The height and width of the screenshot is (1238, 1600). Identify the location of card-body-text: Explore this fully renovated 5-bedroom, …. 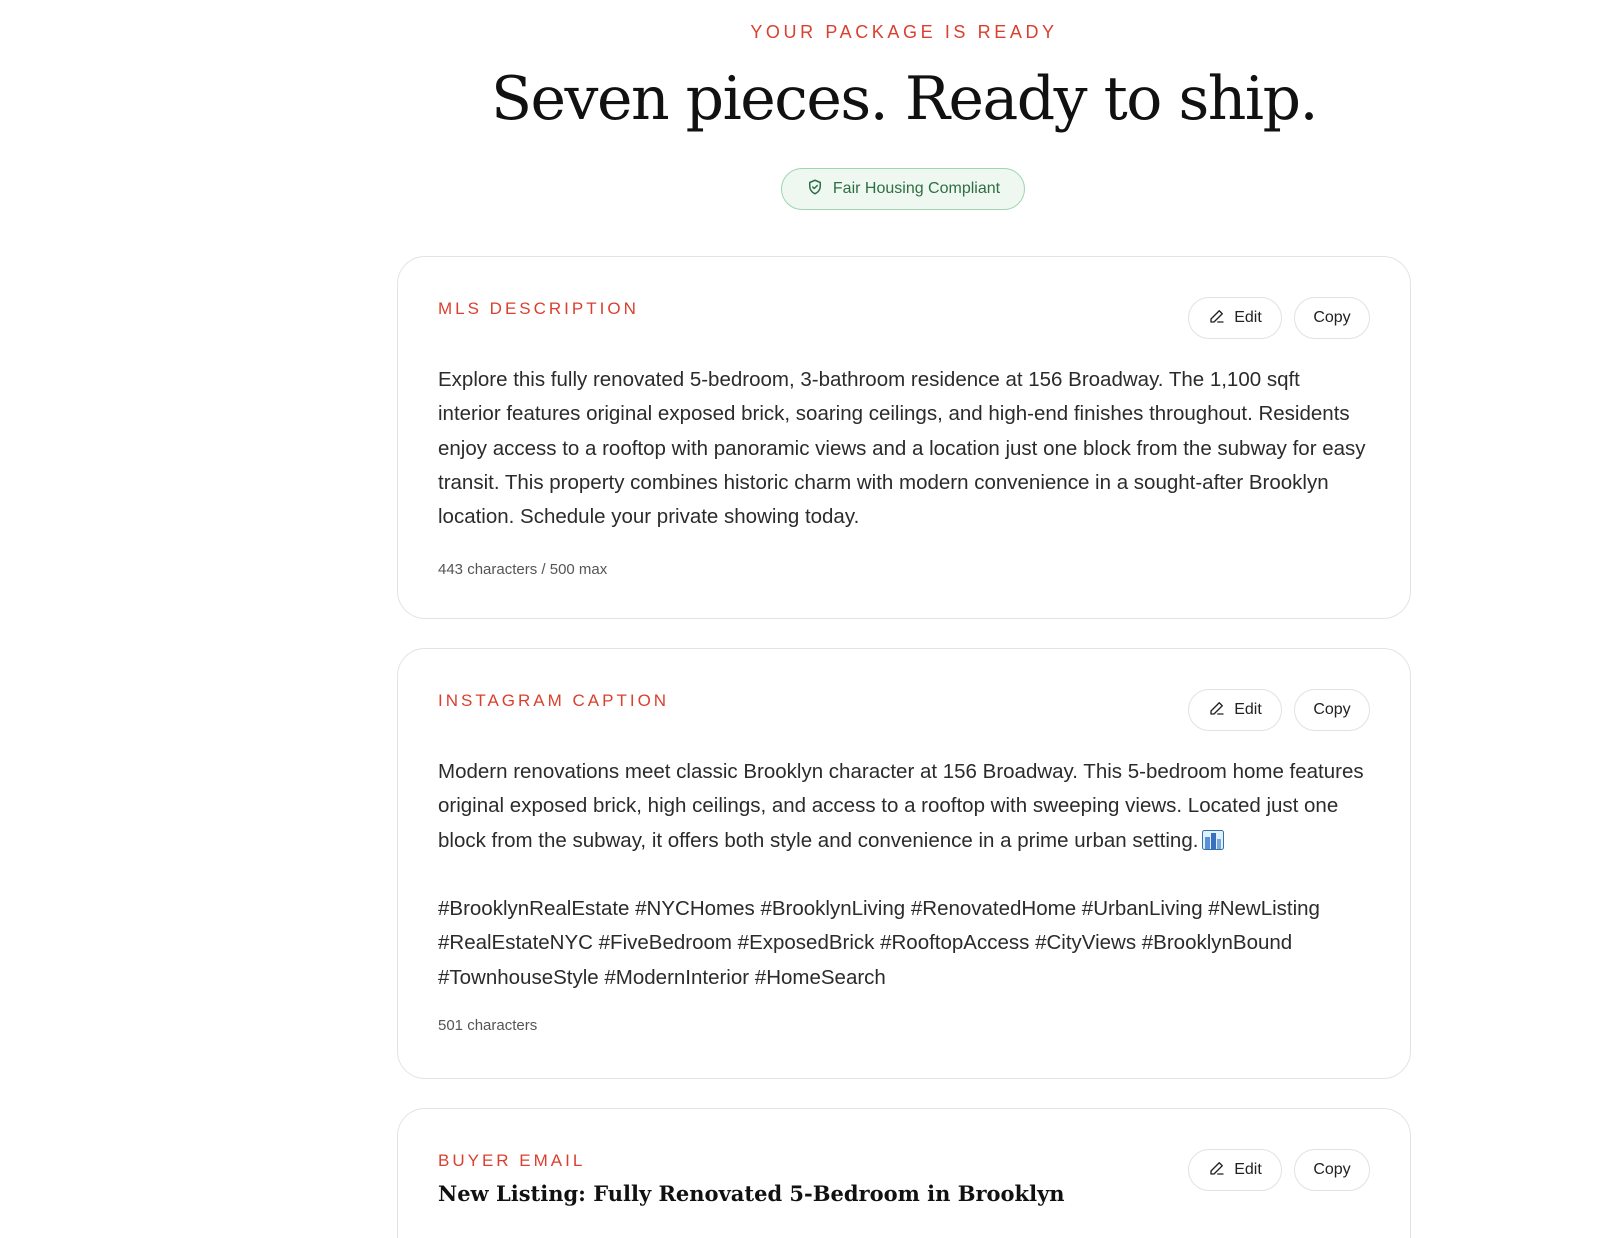
(902, 448).